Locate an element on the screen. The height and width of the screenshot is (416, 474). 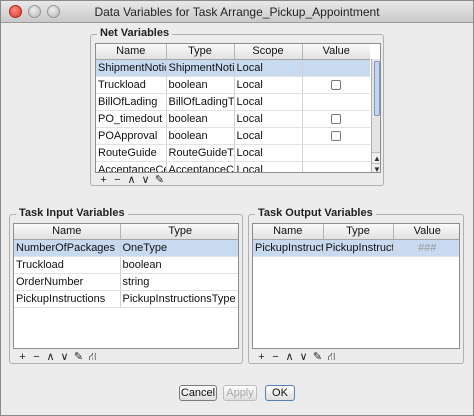
table-row: POApproval boolean Local is located at coordinates (233, 136).